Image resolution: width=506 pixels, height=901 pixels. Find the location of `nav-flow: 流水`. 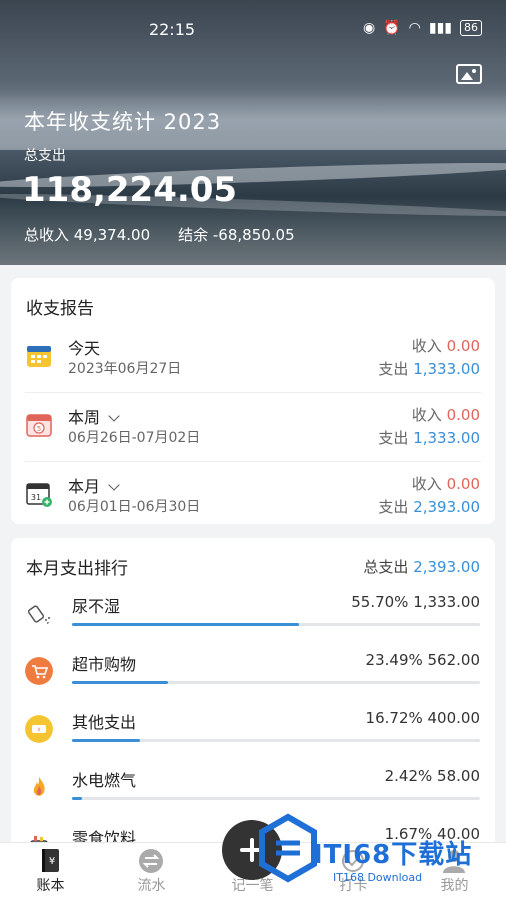

nav-flow: 流水 is located at coordinates (151, 872).